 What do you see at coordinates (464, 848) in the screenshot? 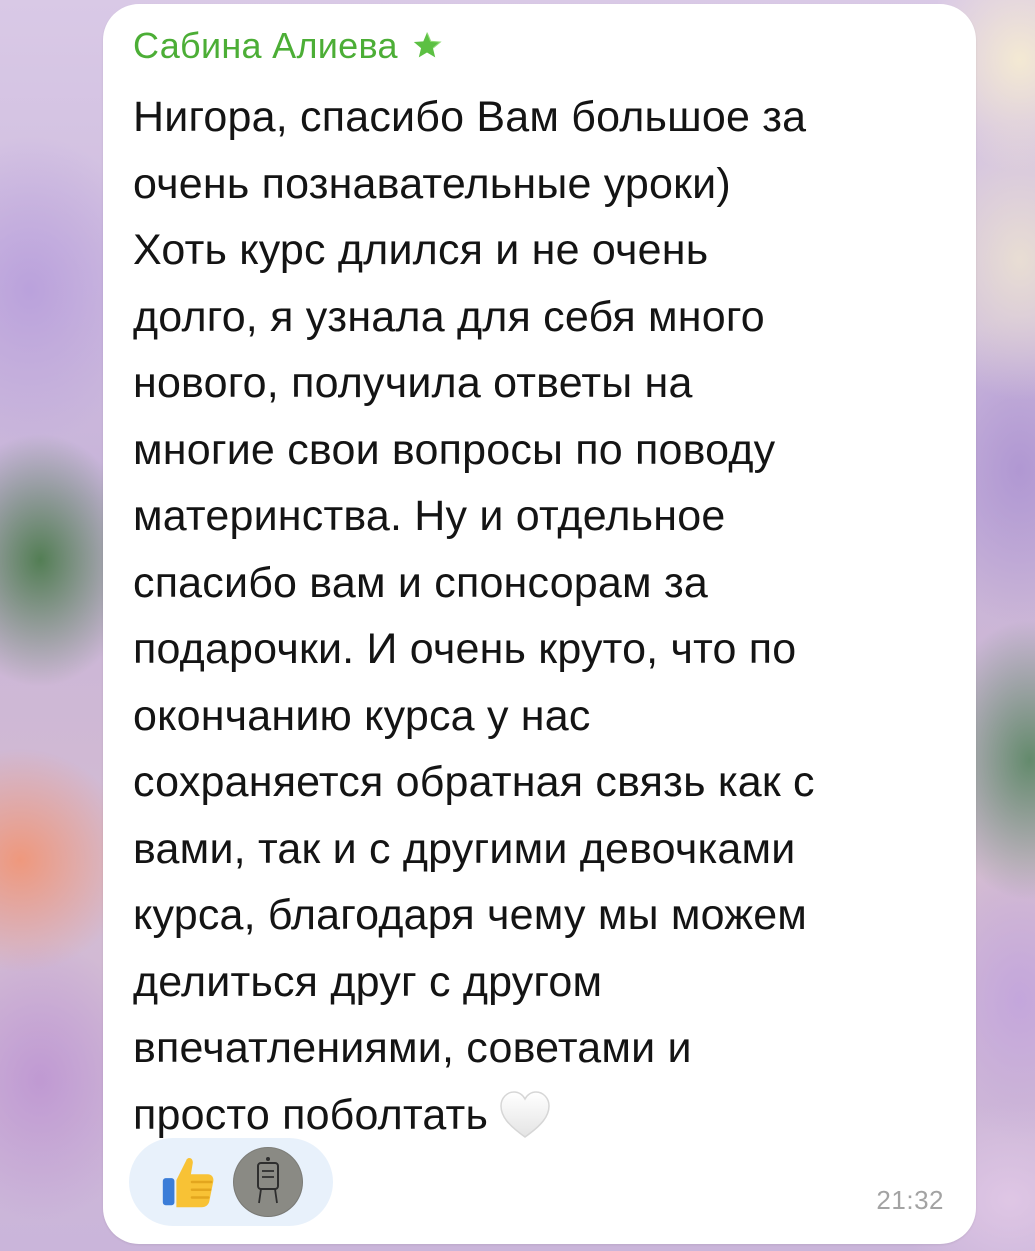
I see `message-line: вами, так и с другими девочками` at bounding box center [464, 848].